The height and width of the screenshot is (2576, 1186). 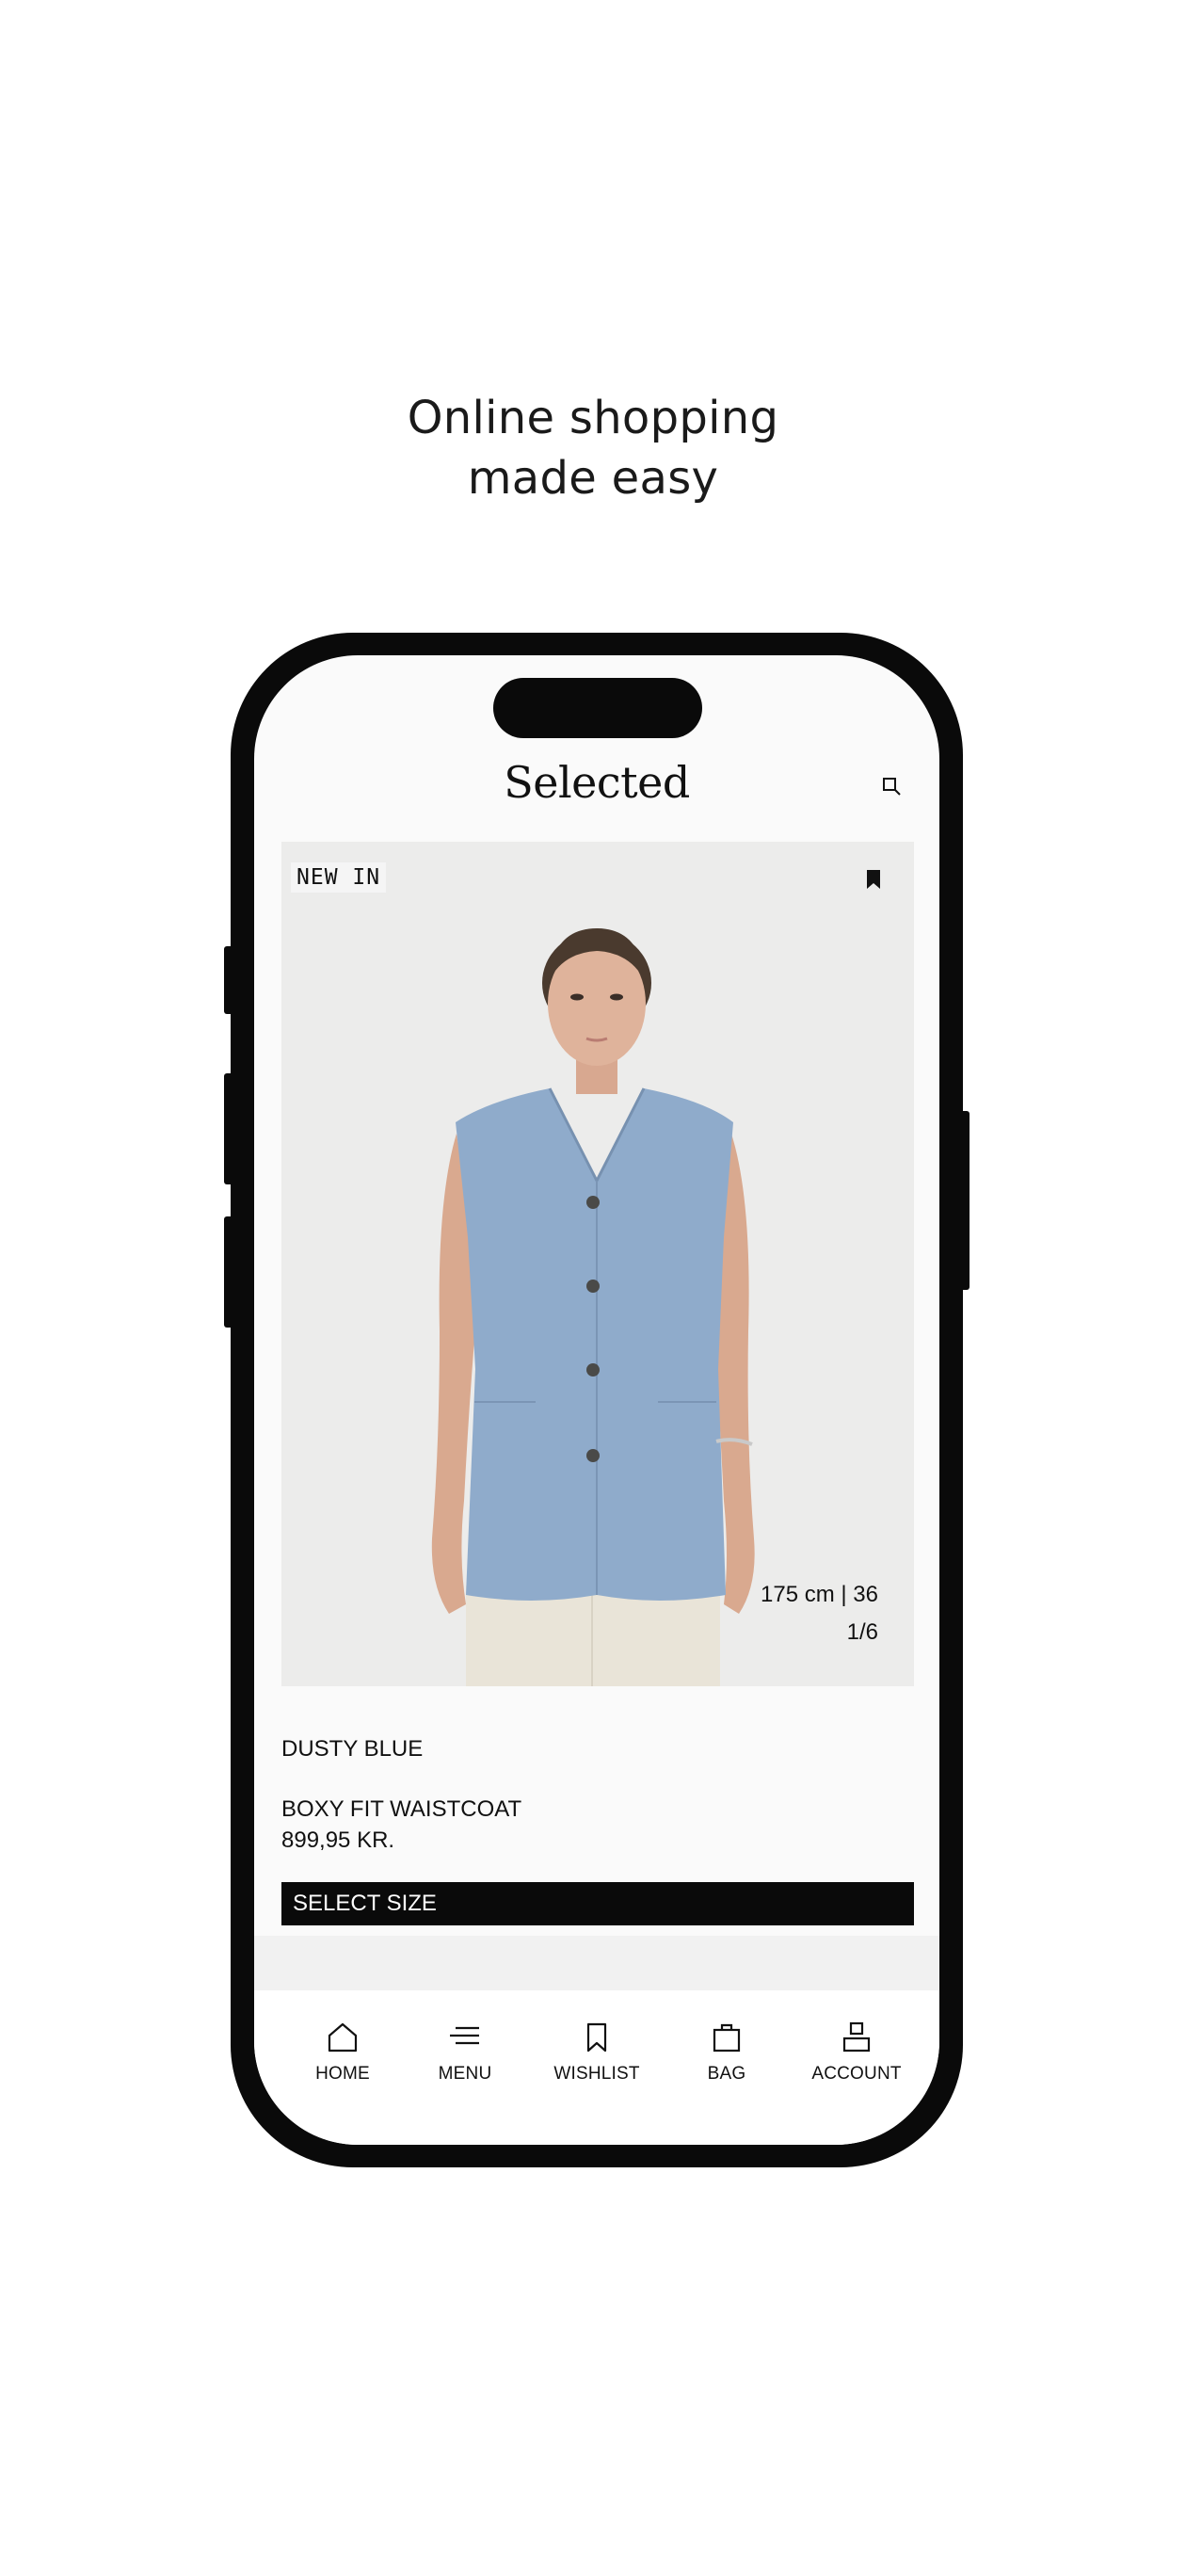 I want to click on model-photo, so click(x=593, y=1307).